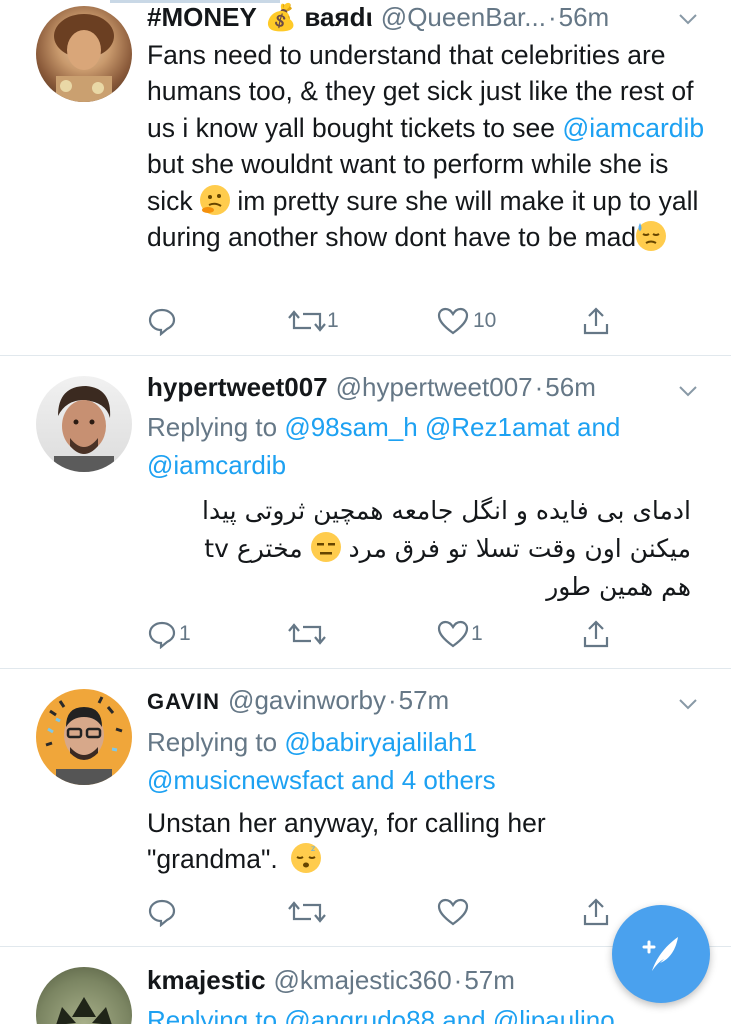  I want to click on tweet-header: GAVIN @gavinworby · 57m, so click(427, 701).